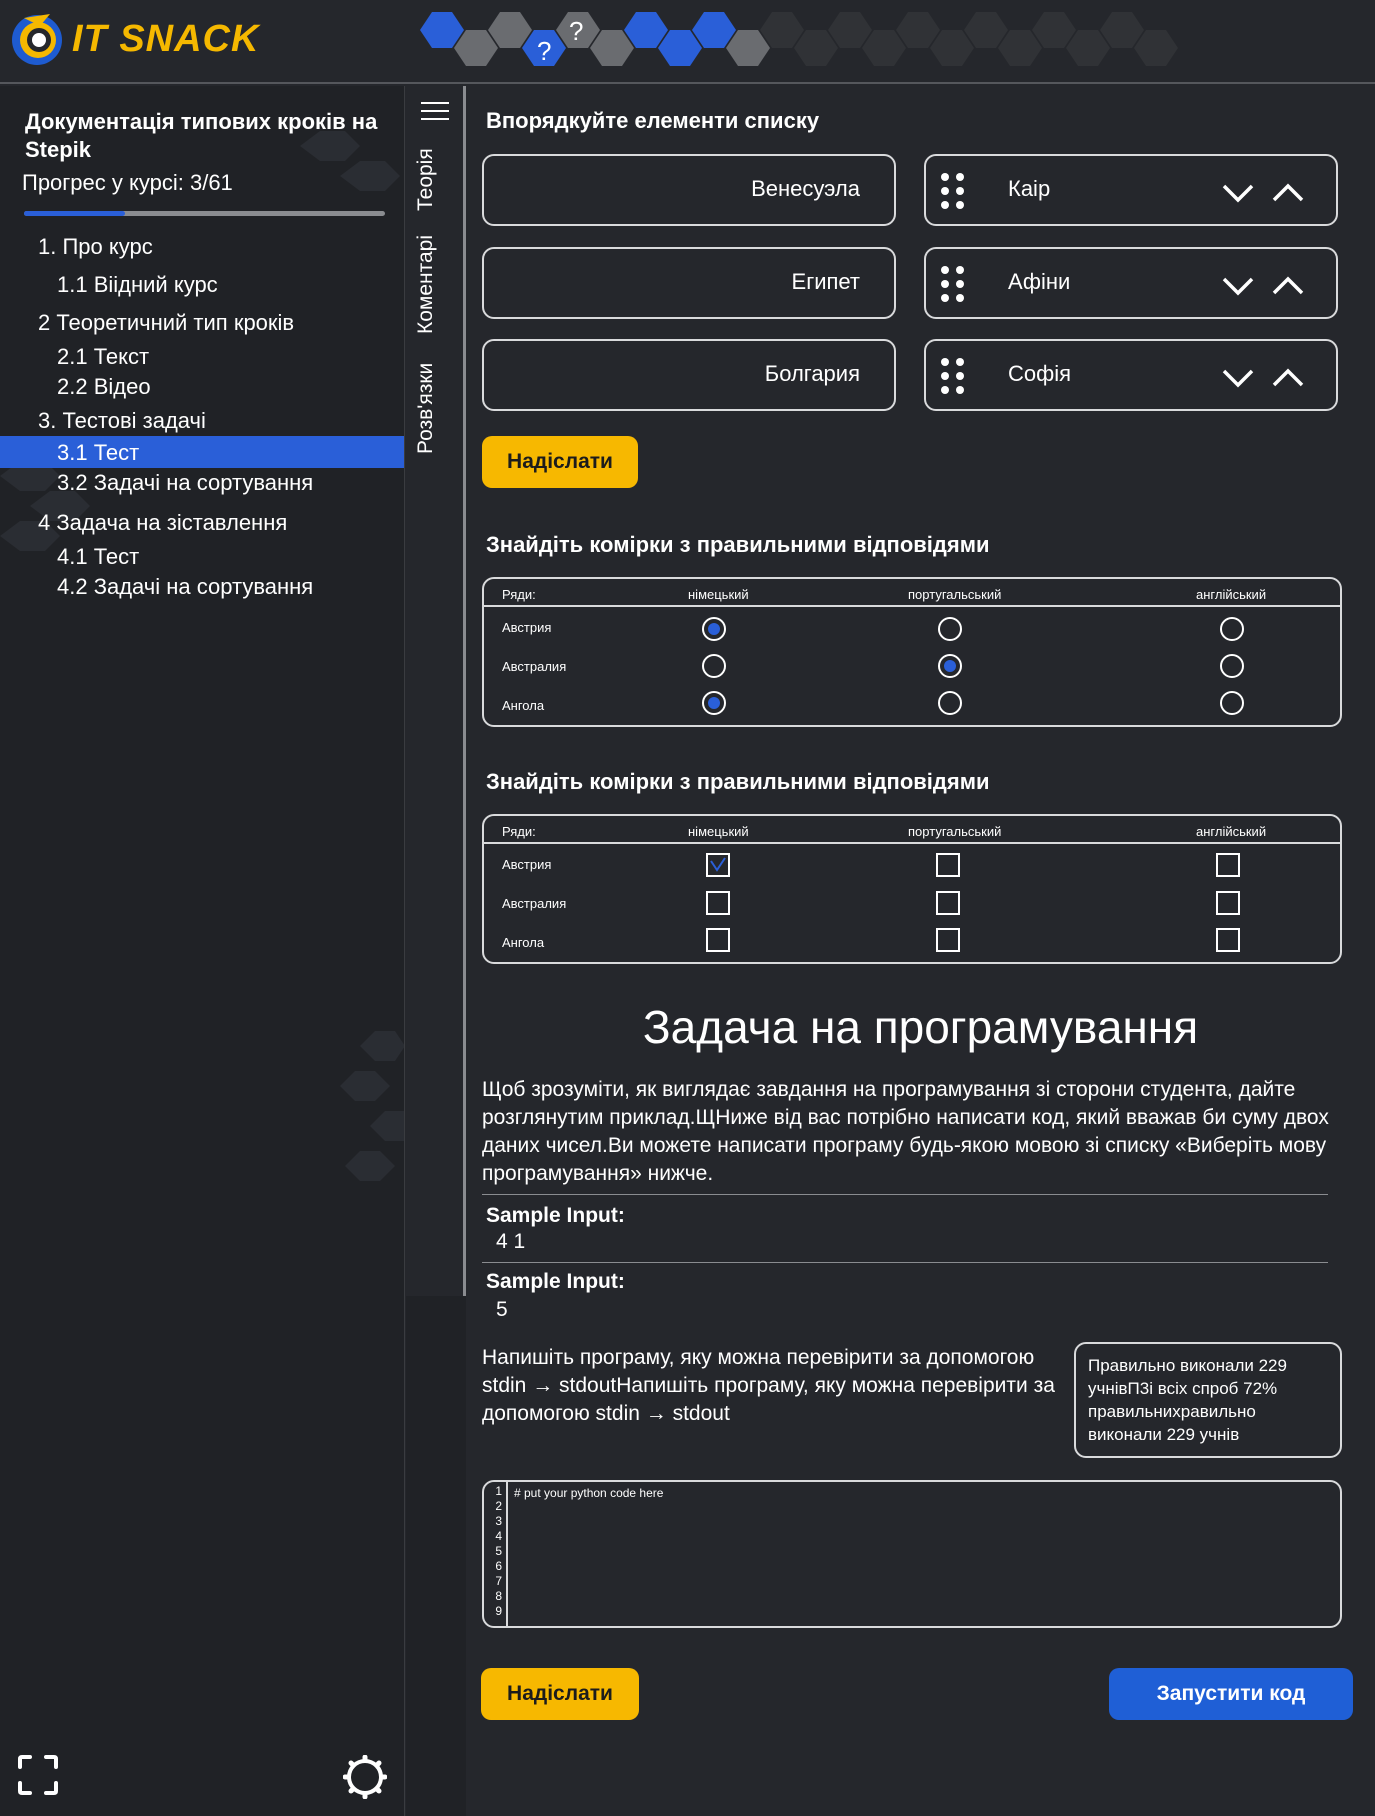 The image size is (1375, 1816). Describe the element at coordinates (202, 282) in the screenshot. I see `nav-item-1-1: 1.1 Віідний курс` at that location.